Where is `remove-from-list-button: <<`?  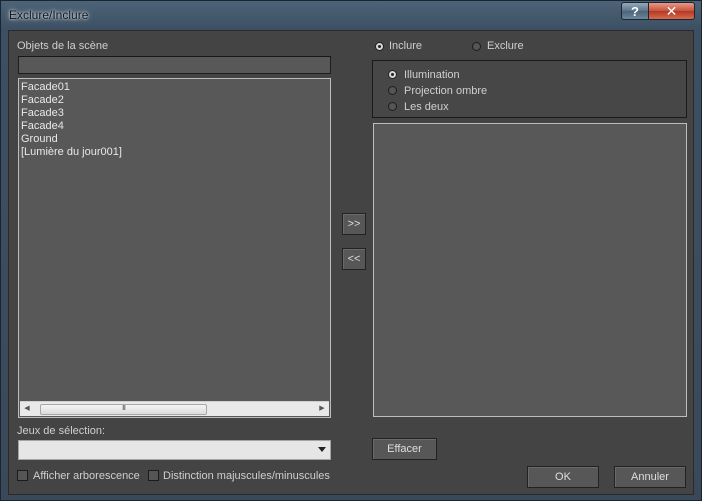 remove-from-list-button: << is located at coordinates (354, 259).